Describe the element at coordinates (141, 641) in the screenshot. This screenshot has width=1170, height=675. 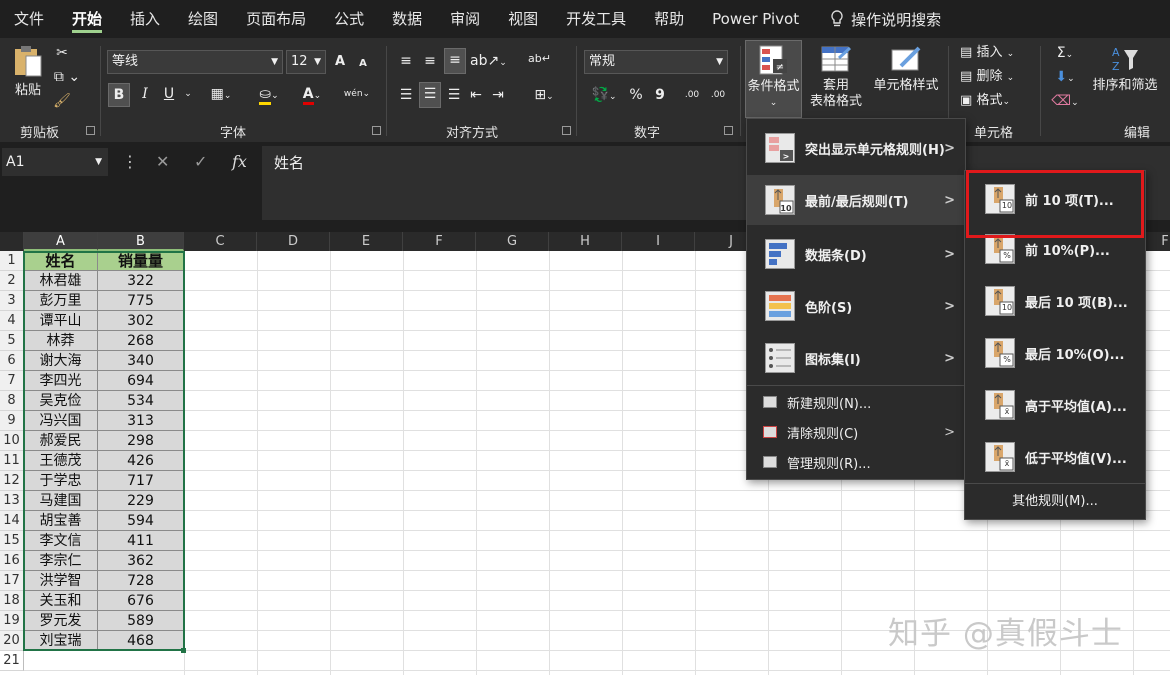
I see `cell-sales: 468` at that location.